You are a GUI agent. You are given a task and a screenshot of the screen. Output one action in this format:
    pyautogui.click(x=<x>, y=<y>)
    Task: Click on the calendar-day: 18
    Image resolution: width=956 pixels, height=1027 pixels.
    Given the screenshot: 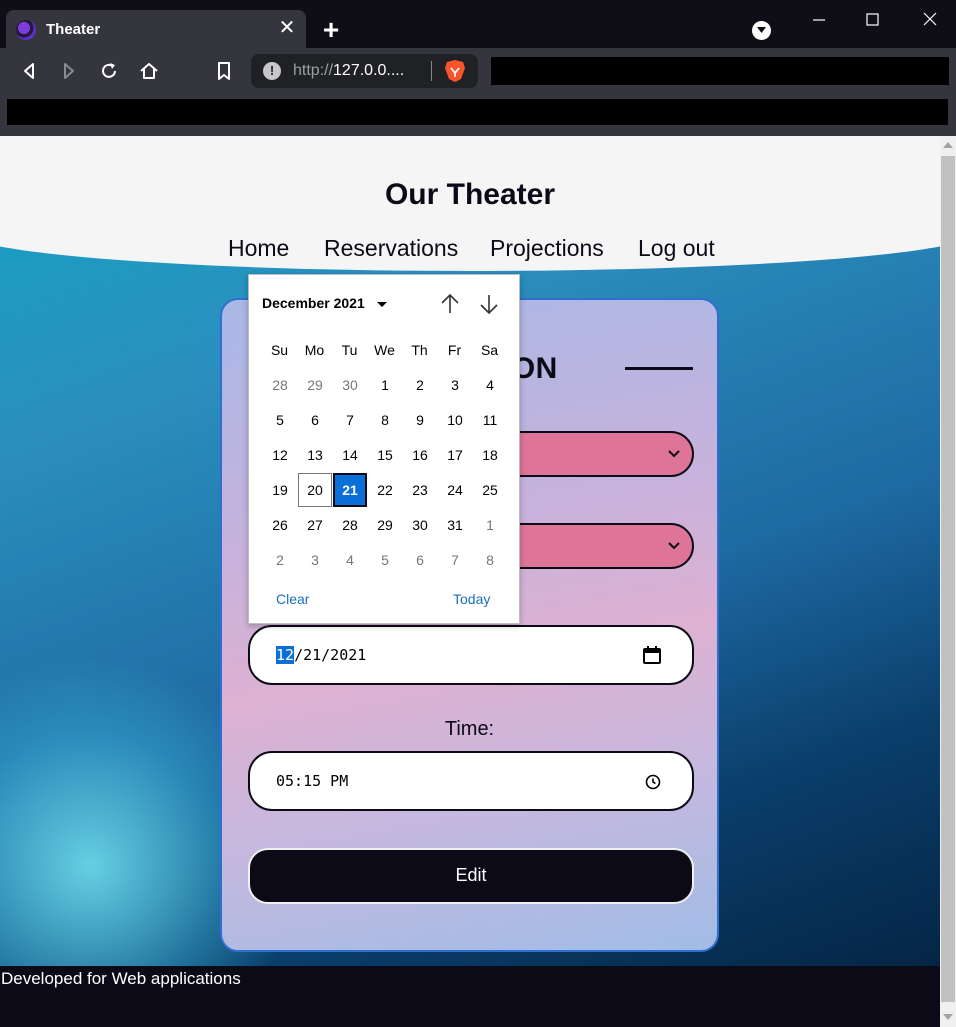 What is the action you would take?
    pyautogui.click(x=490, y=455)
    